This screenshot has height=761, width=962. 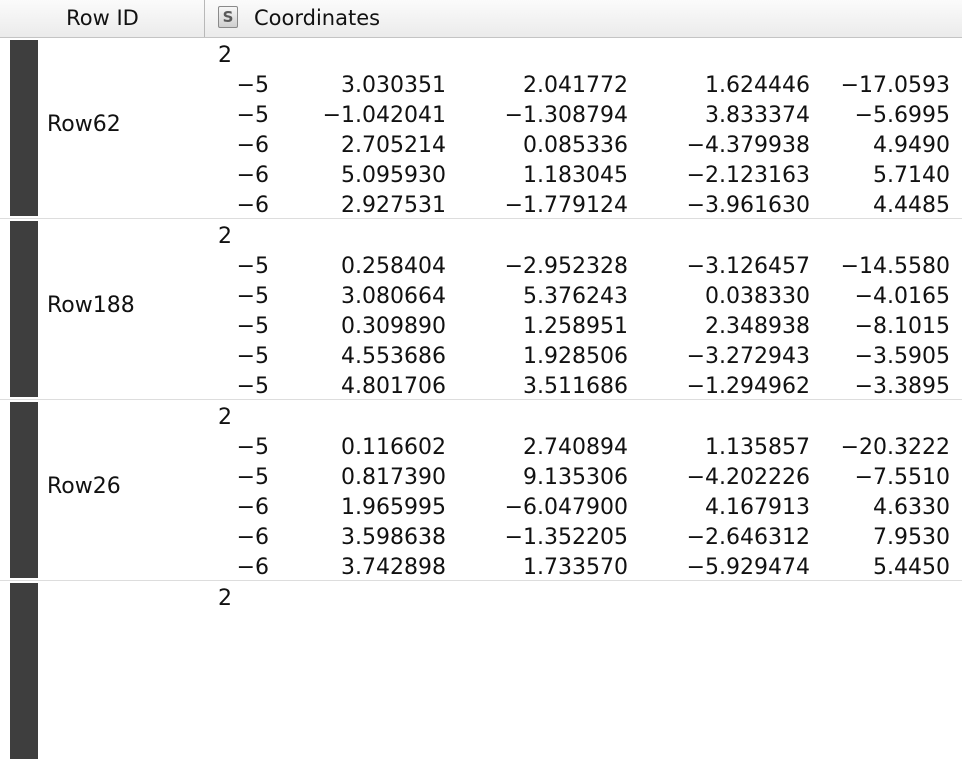 I want to click on matrix-value: 1.965995, so click(x=393, y=507).